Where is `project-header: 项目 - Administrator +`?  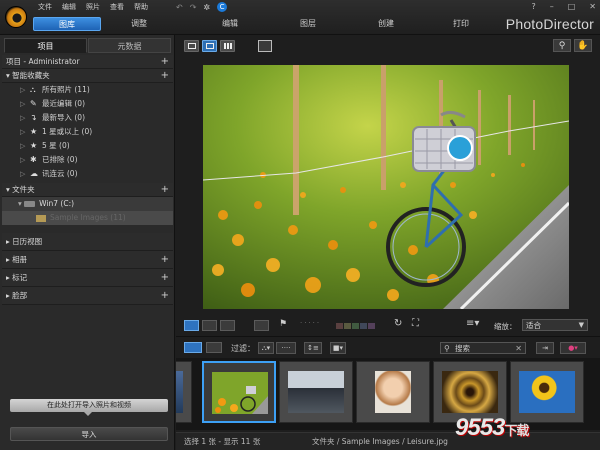
project-header: 项目 - Administrator + is located at coordinates (87, 62).